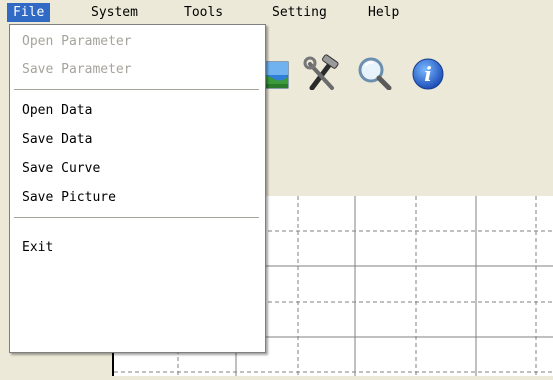 The width and height of the screenshot is (553, 380). I want to click on info-glyph: i, so click(428, 74).